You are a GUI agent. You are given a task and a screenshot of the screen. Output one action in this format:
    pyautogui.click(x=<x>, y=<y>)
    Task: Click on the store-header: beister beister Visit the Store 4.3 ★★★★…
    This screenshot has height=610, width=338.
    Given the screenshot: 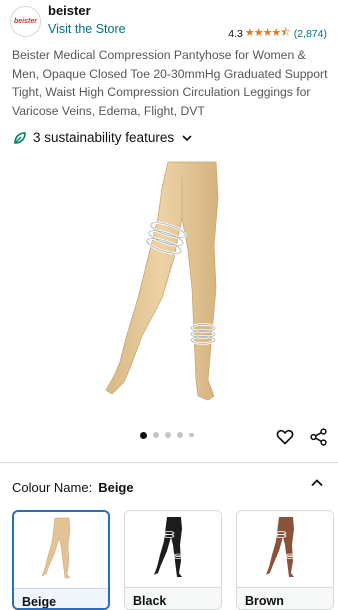 What is the action you would take?
    pyautogui.click(x=169, y=20)
    